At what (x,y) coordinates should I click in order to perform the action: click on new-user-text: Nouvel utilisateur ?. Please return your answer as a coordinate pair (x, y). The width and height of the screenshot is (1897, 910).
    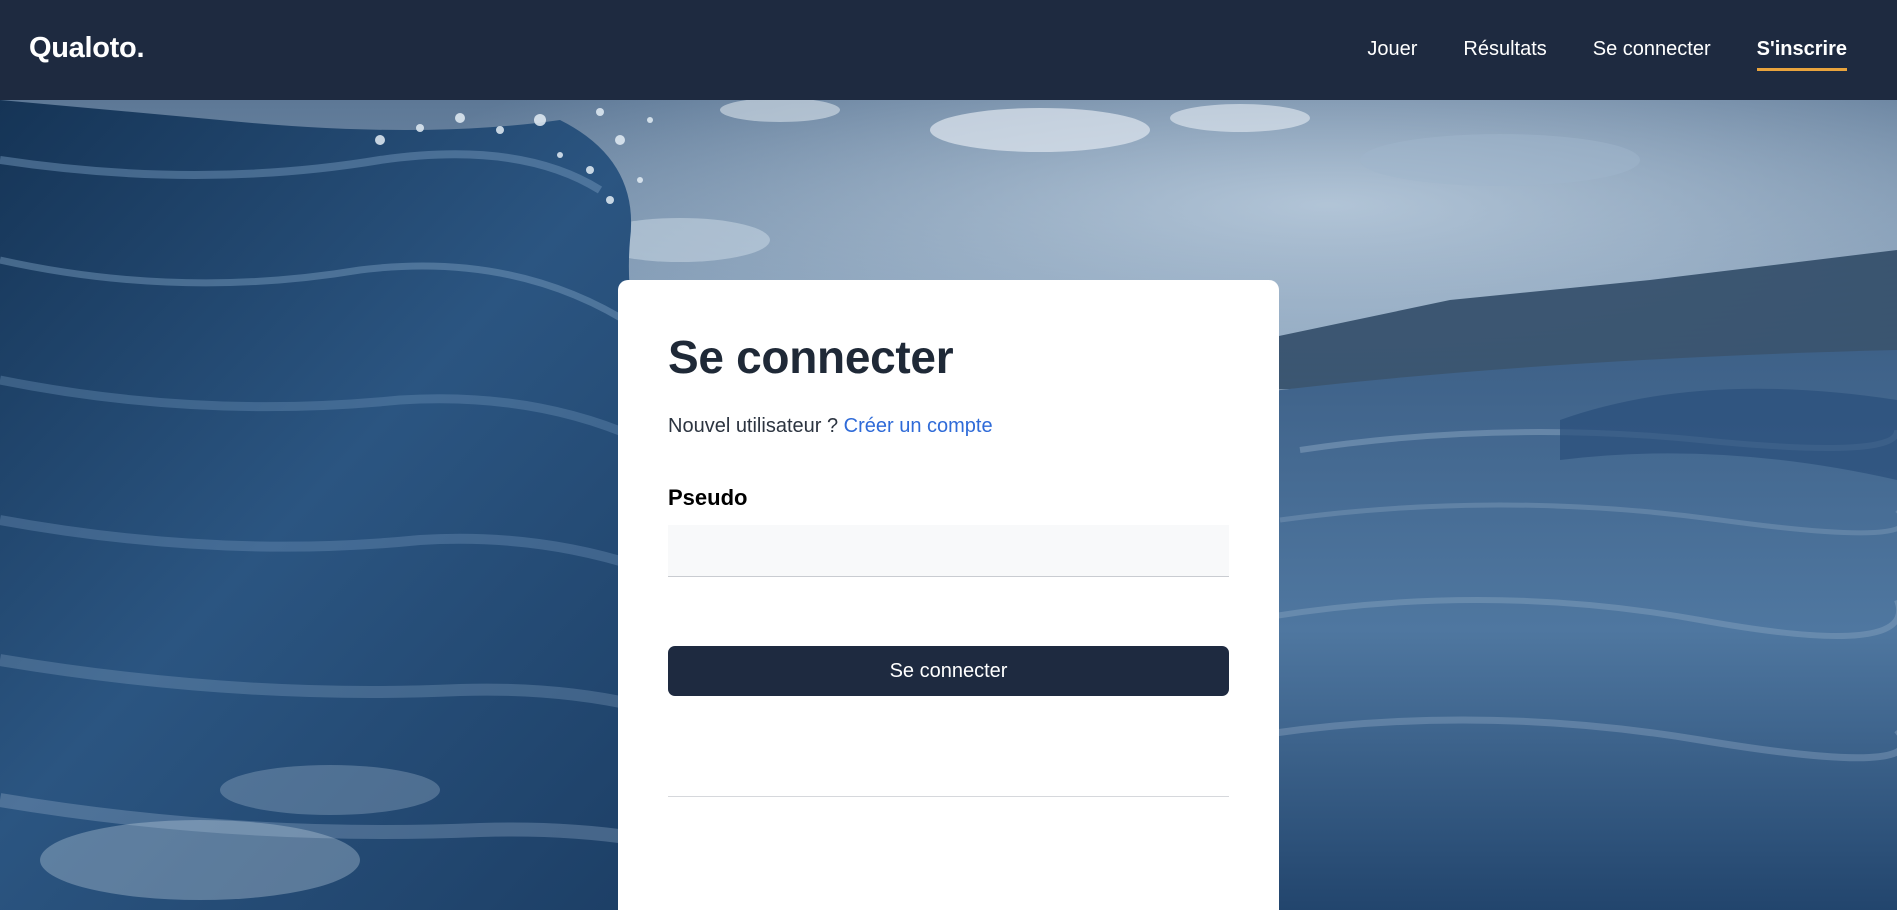
    Looking at the image, I should click on (753, 426).